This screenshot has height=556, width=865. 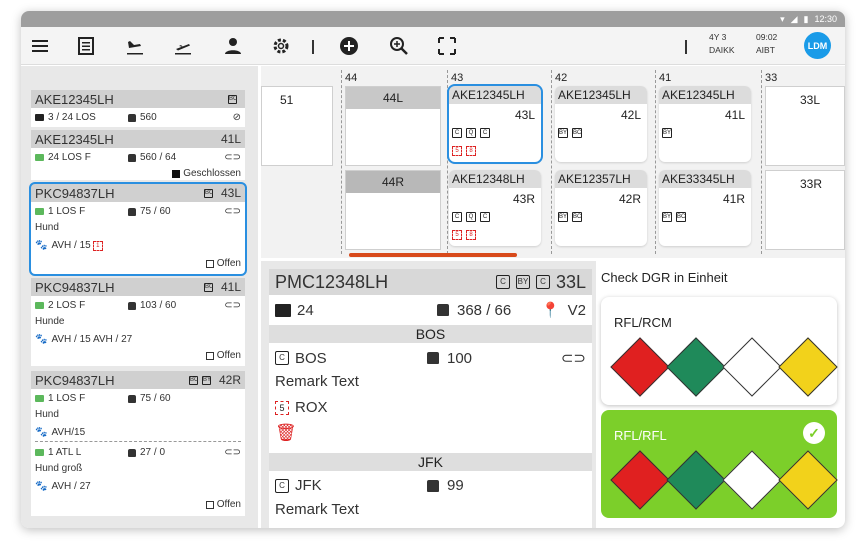 I want to click on detail-position: 33L, so click(x=570, y=281).